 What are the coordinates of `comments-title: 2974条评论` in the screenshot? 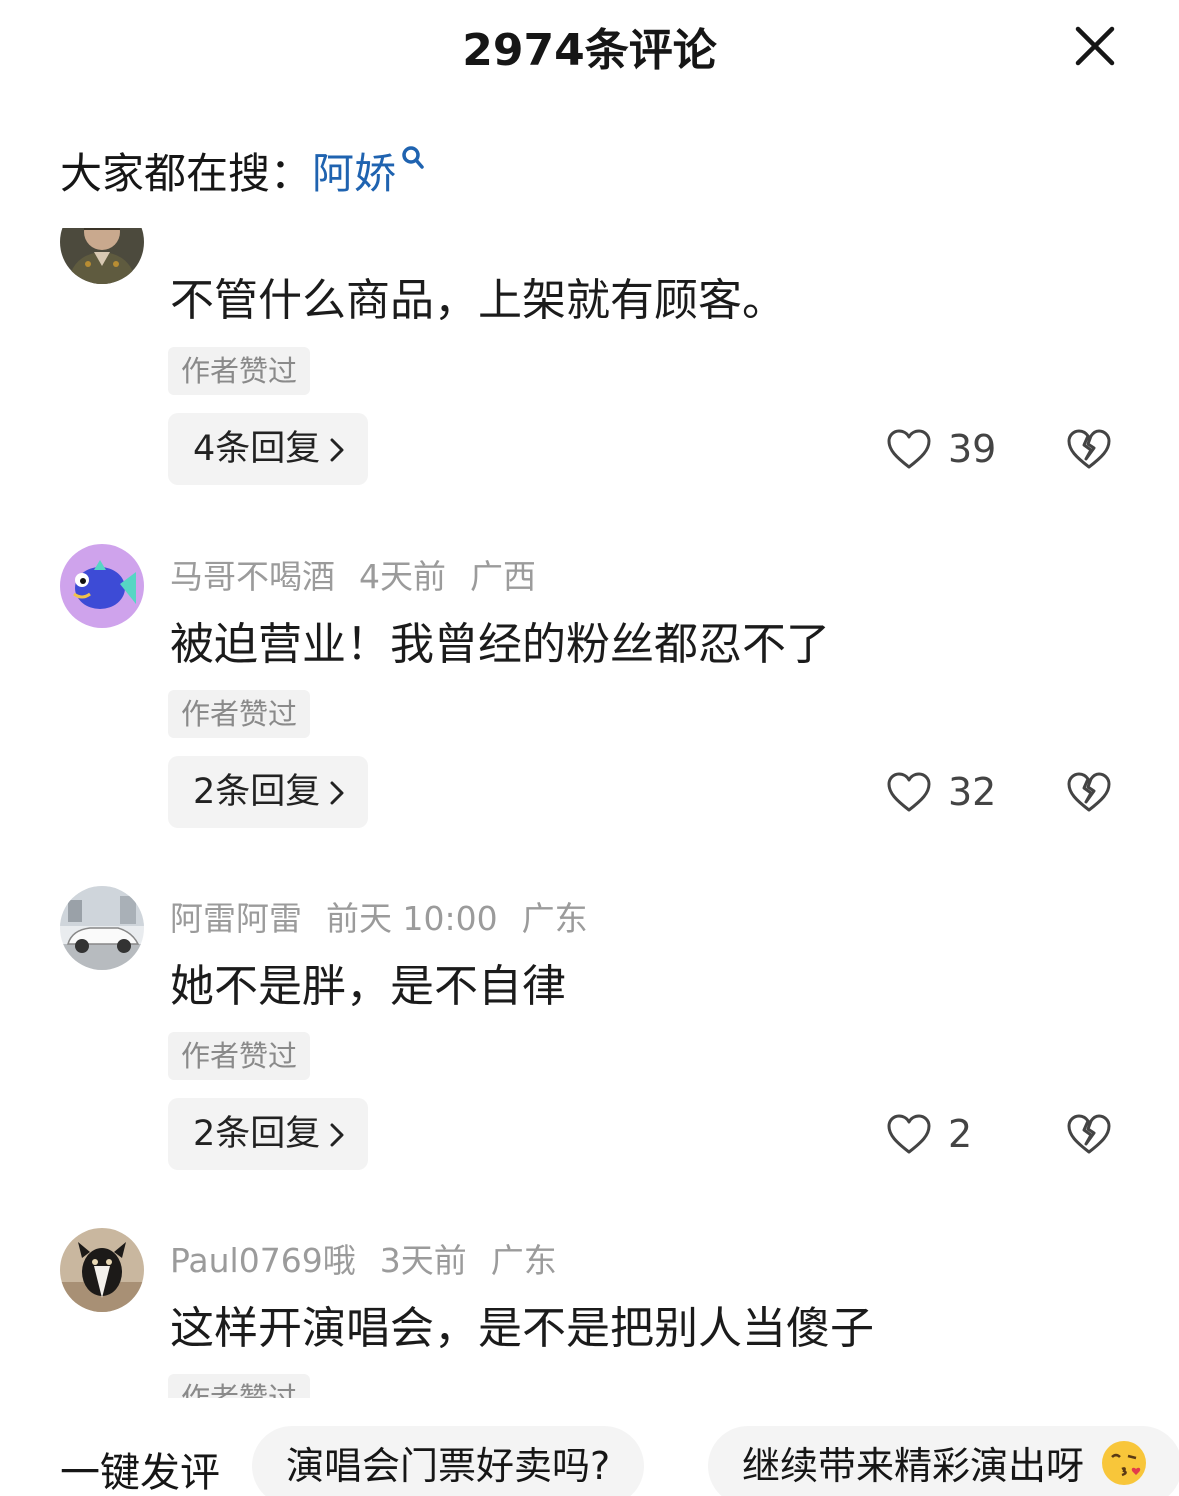 It's located at (589, 50).